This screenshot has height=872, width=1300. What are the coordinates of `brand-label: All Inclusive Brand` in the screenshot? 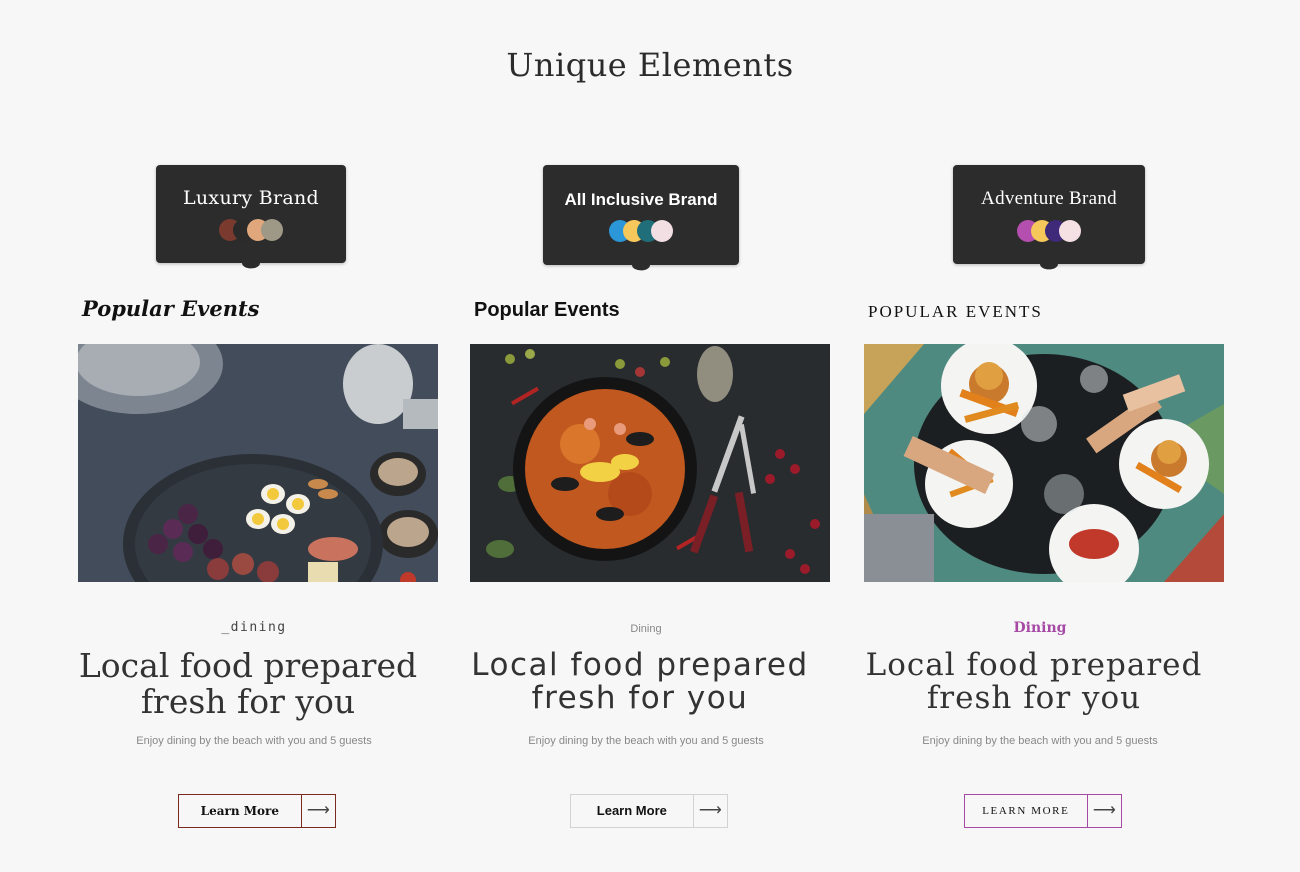 It's located at (641, 199).